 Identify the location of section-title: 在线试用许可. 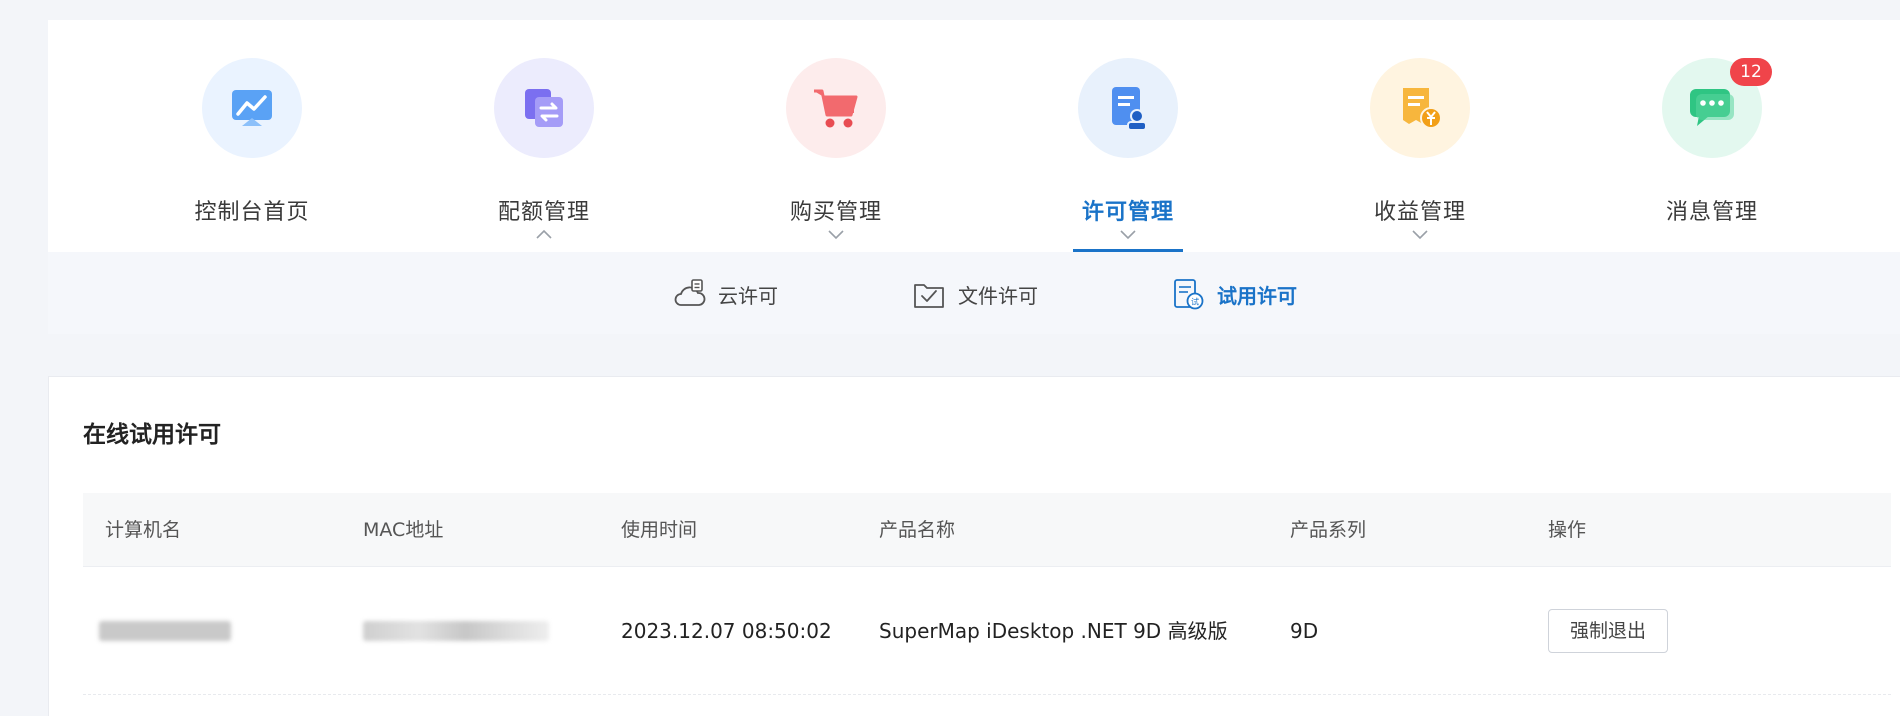
(152, 435).